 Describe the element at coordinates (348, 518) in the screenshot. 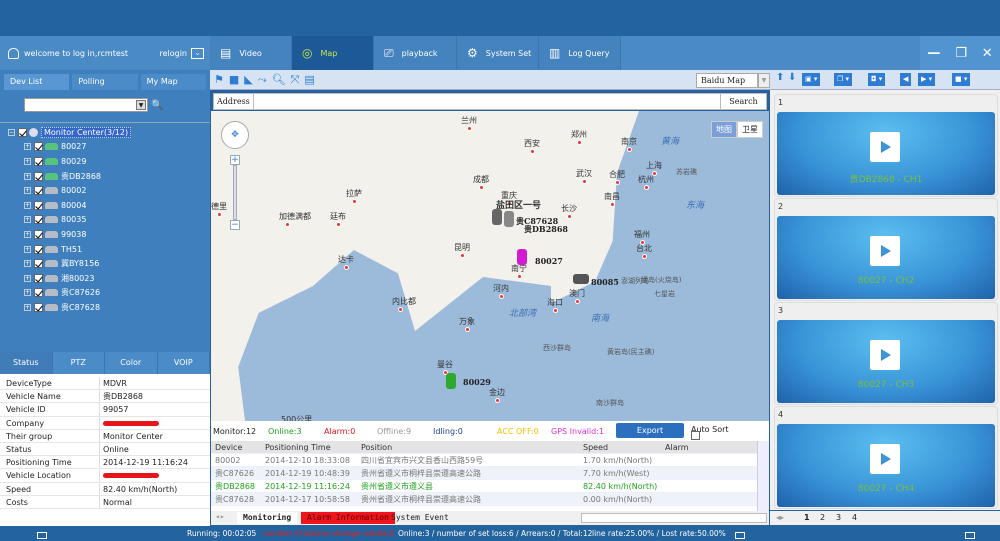

I see `tab-alarm-information: Alarm Information` at that location.